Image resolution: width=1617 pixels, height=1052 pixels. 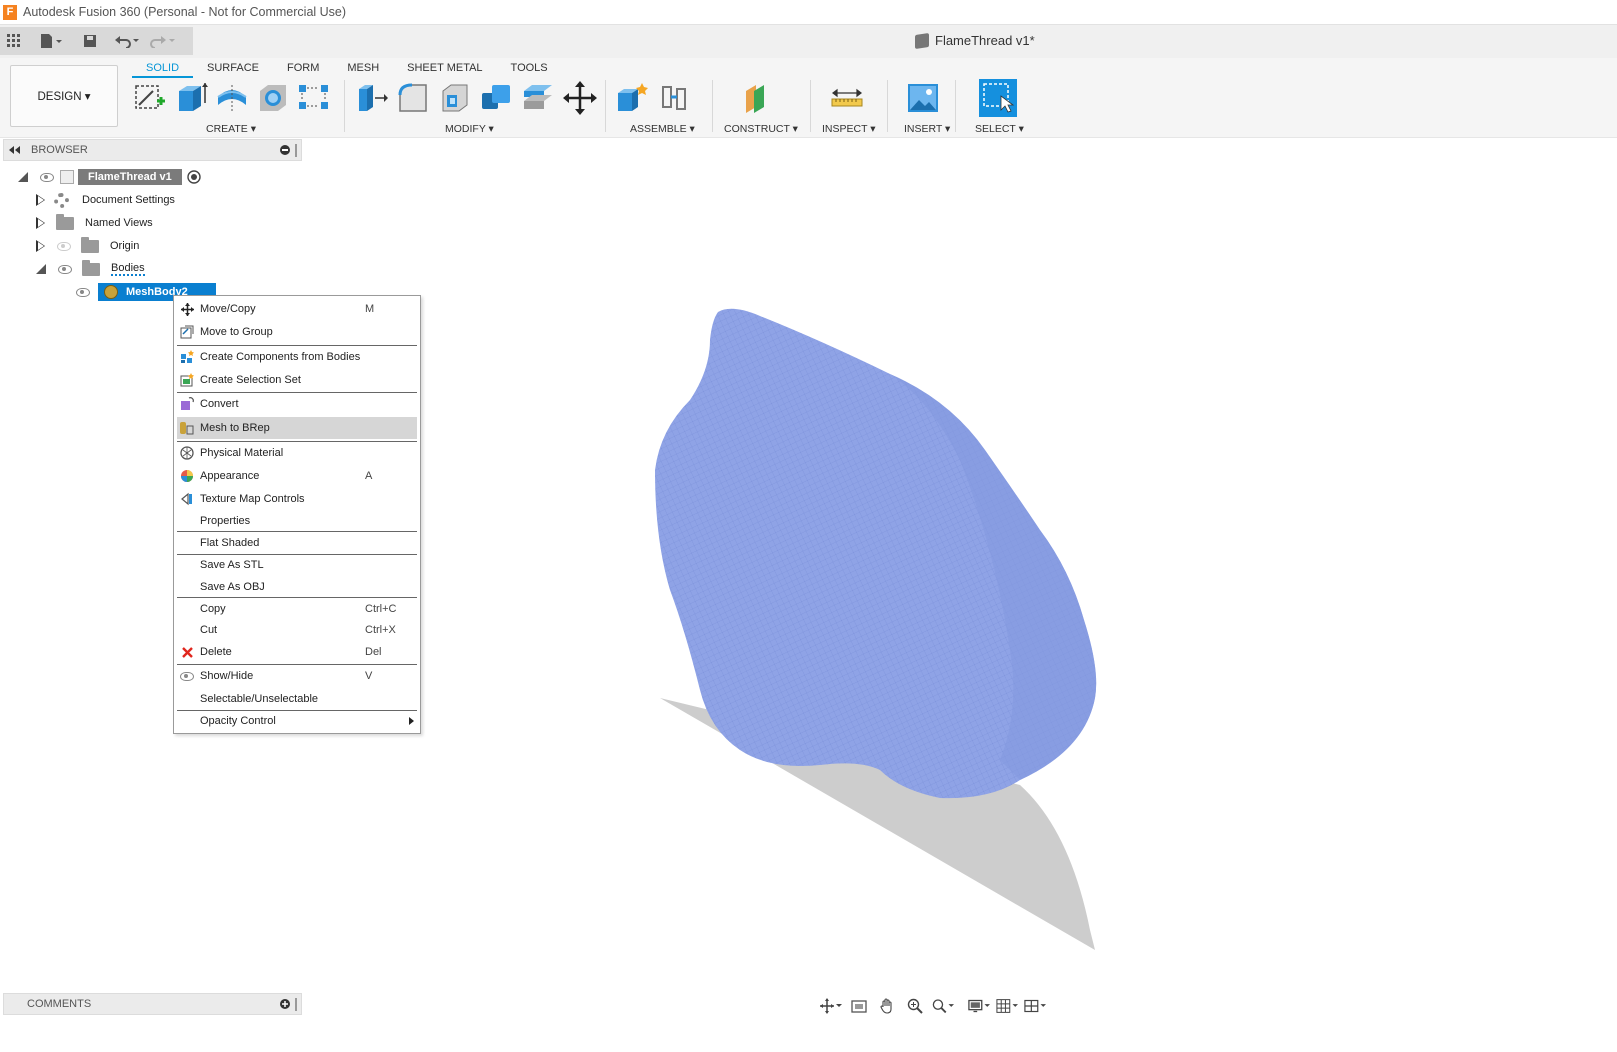 What do you see at coordinates (975, 40) in the screenshot?
I see `document-tab: FlameThread v1*` at bounding box center [975, 40].